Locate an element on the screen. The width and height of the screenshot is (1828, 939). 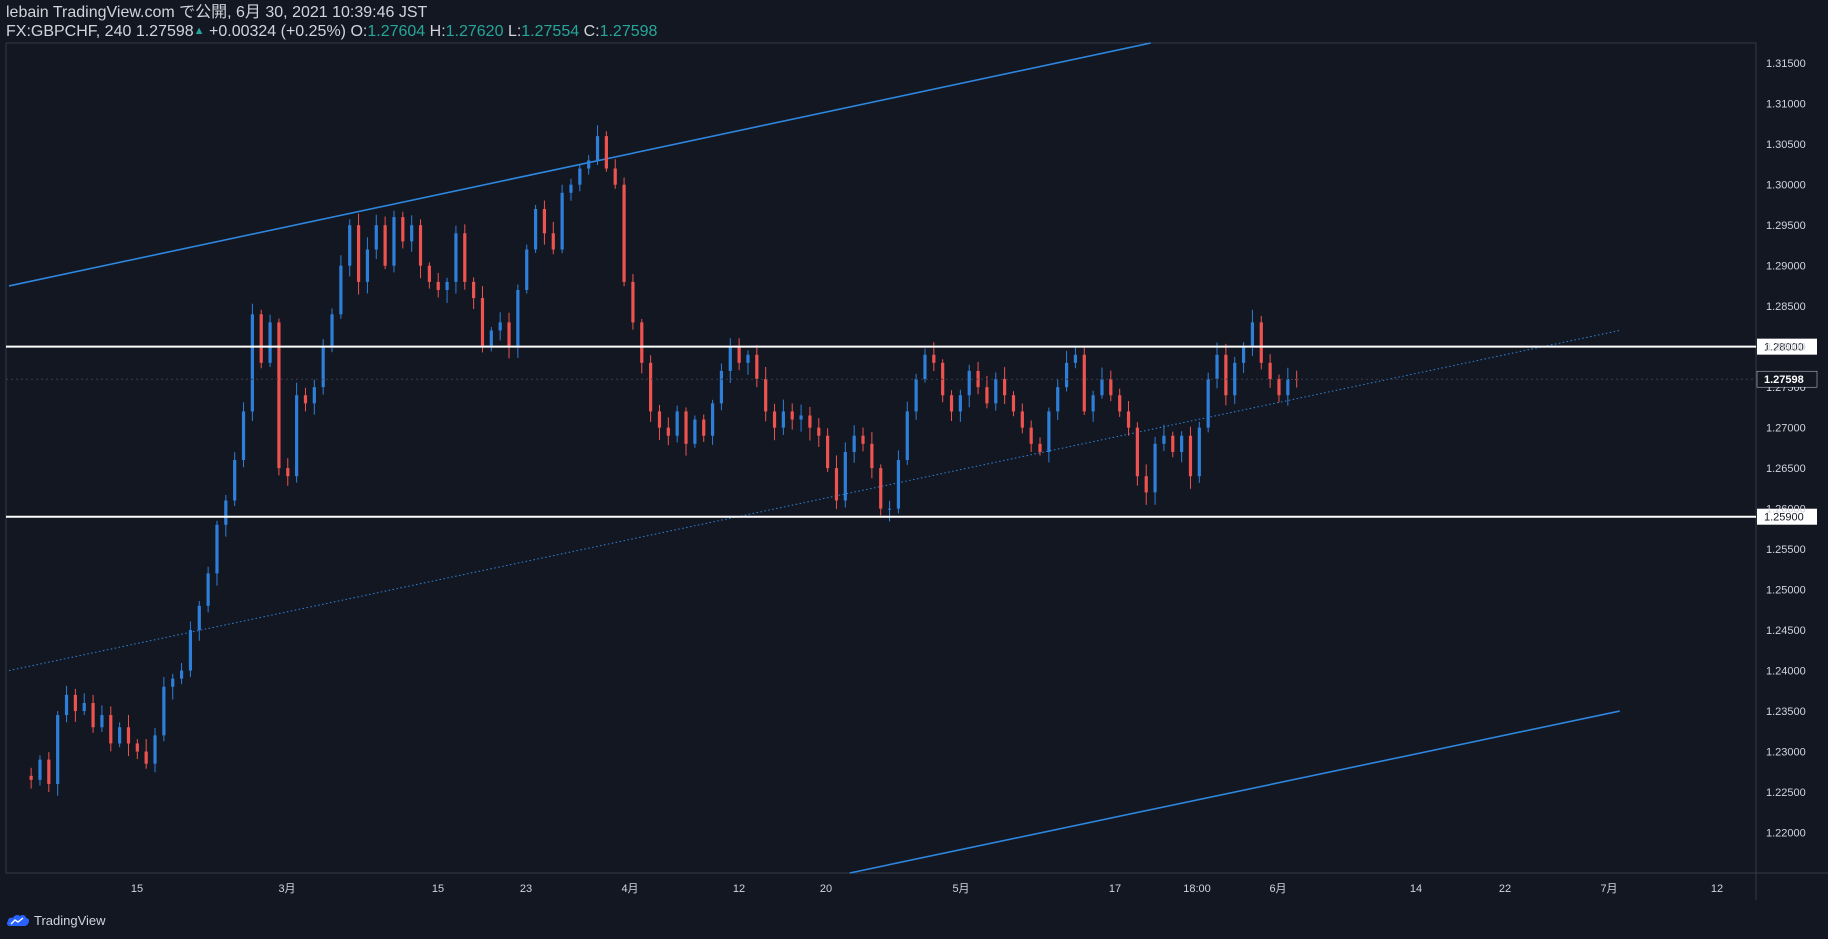
channel-lower-line is located at coordinates (1234, 792).